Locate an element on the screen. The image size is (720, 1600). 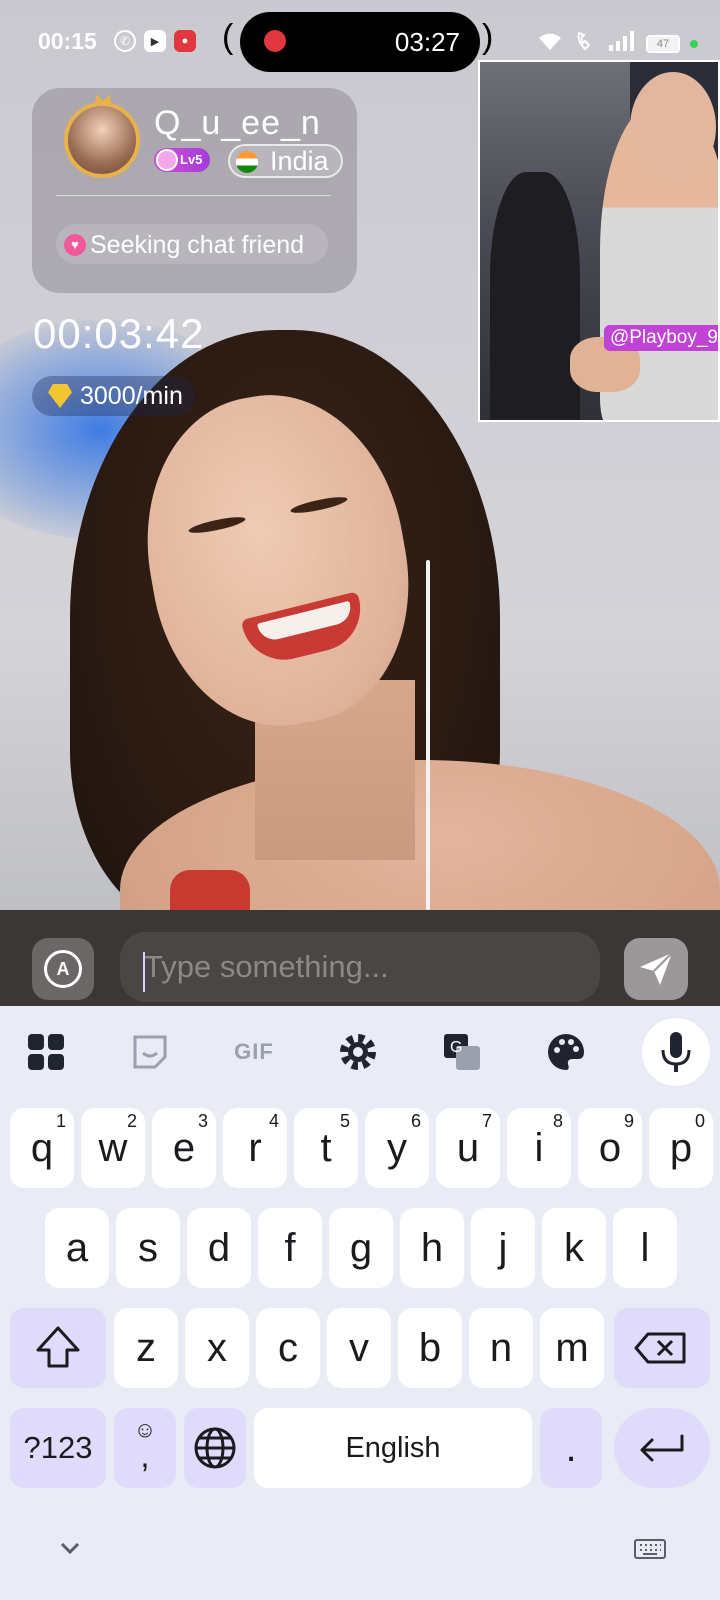
emoji-comma-key: ☺ , is located at coordinates (145, 1448).